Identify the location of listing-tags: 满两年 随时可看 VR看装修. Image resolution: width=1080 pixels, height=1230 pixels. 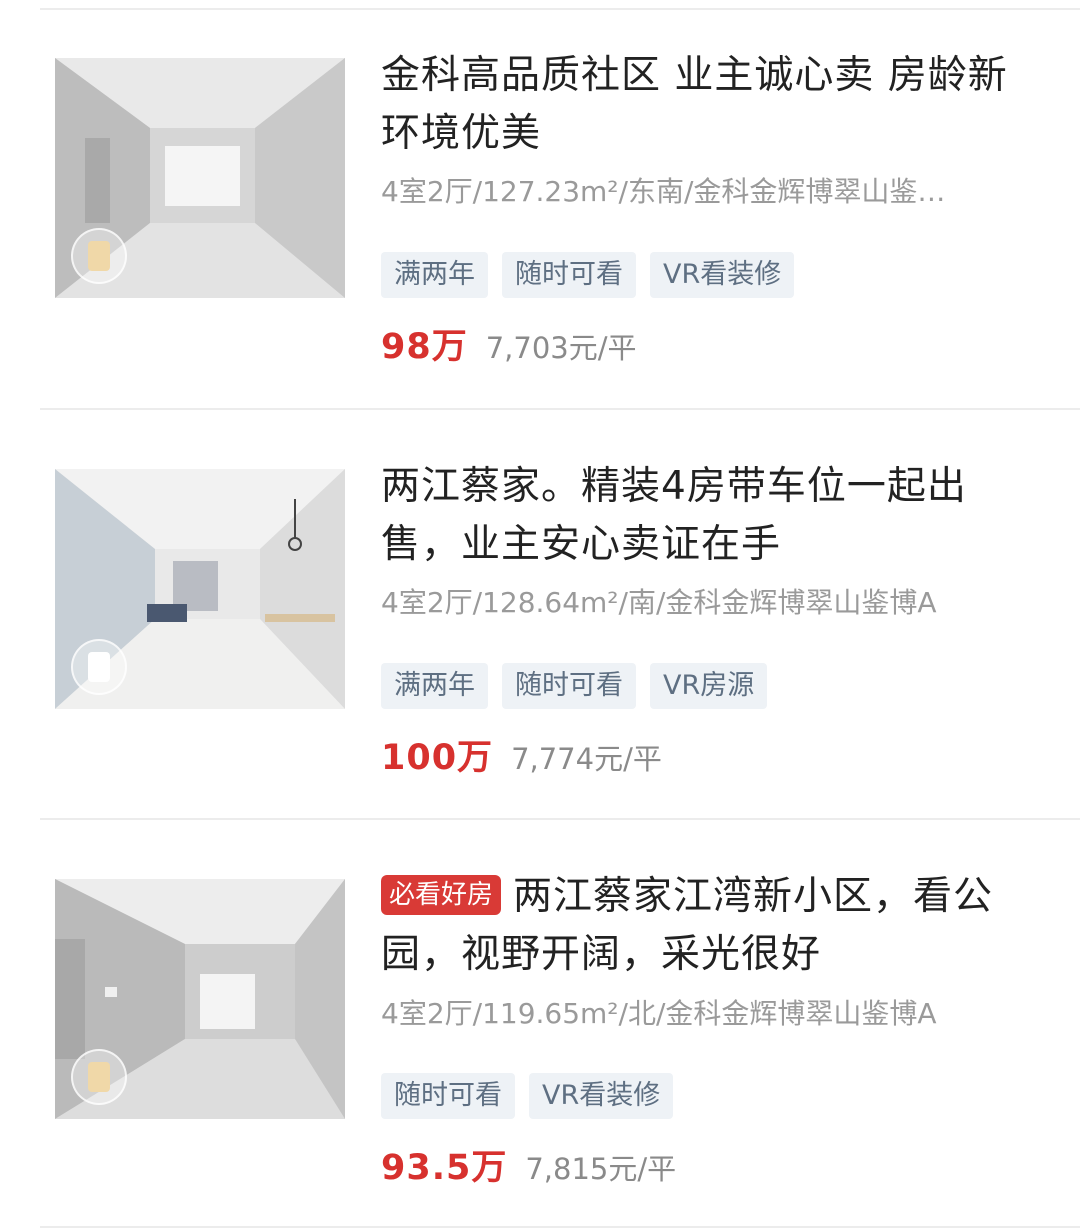
(588, 275).